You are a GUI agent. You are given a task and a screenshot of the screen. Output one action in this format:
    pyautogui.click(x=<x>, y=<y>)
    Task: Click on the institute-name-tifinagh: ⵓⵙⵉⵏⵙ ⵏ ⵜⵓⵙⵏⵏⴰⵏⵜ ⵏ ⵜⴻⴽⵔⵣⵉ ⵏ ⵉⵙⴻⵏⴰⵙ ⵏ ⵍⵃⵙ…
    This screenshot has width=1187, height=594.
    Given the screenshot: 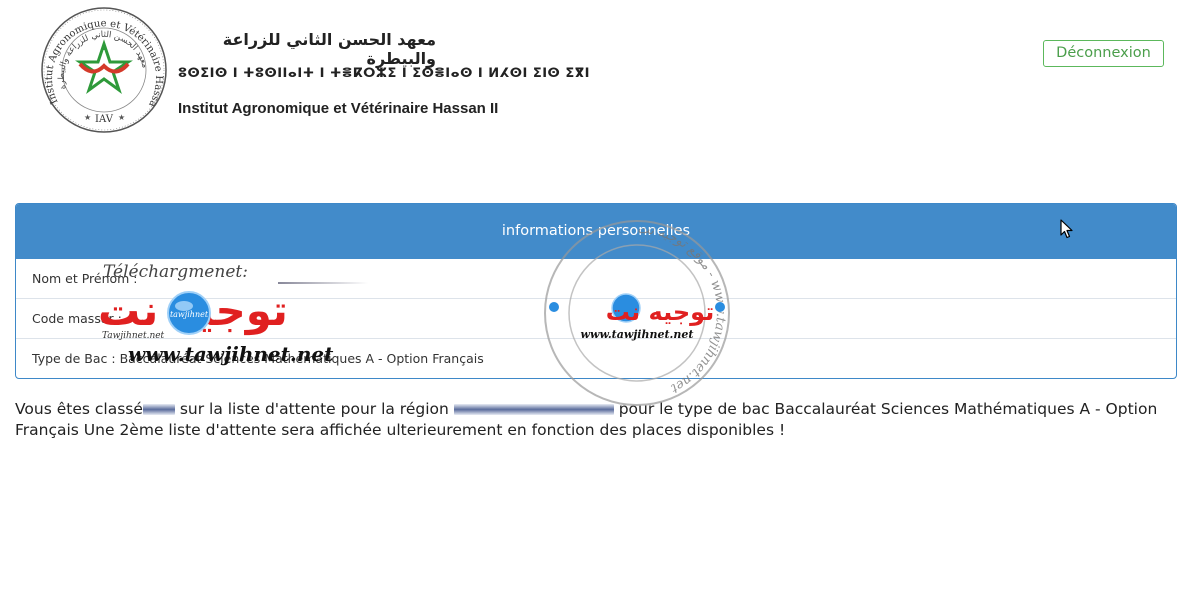 What is the action you would take?
    pyautogui.click(x=384, y=73)
    